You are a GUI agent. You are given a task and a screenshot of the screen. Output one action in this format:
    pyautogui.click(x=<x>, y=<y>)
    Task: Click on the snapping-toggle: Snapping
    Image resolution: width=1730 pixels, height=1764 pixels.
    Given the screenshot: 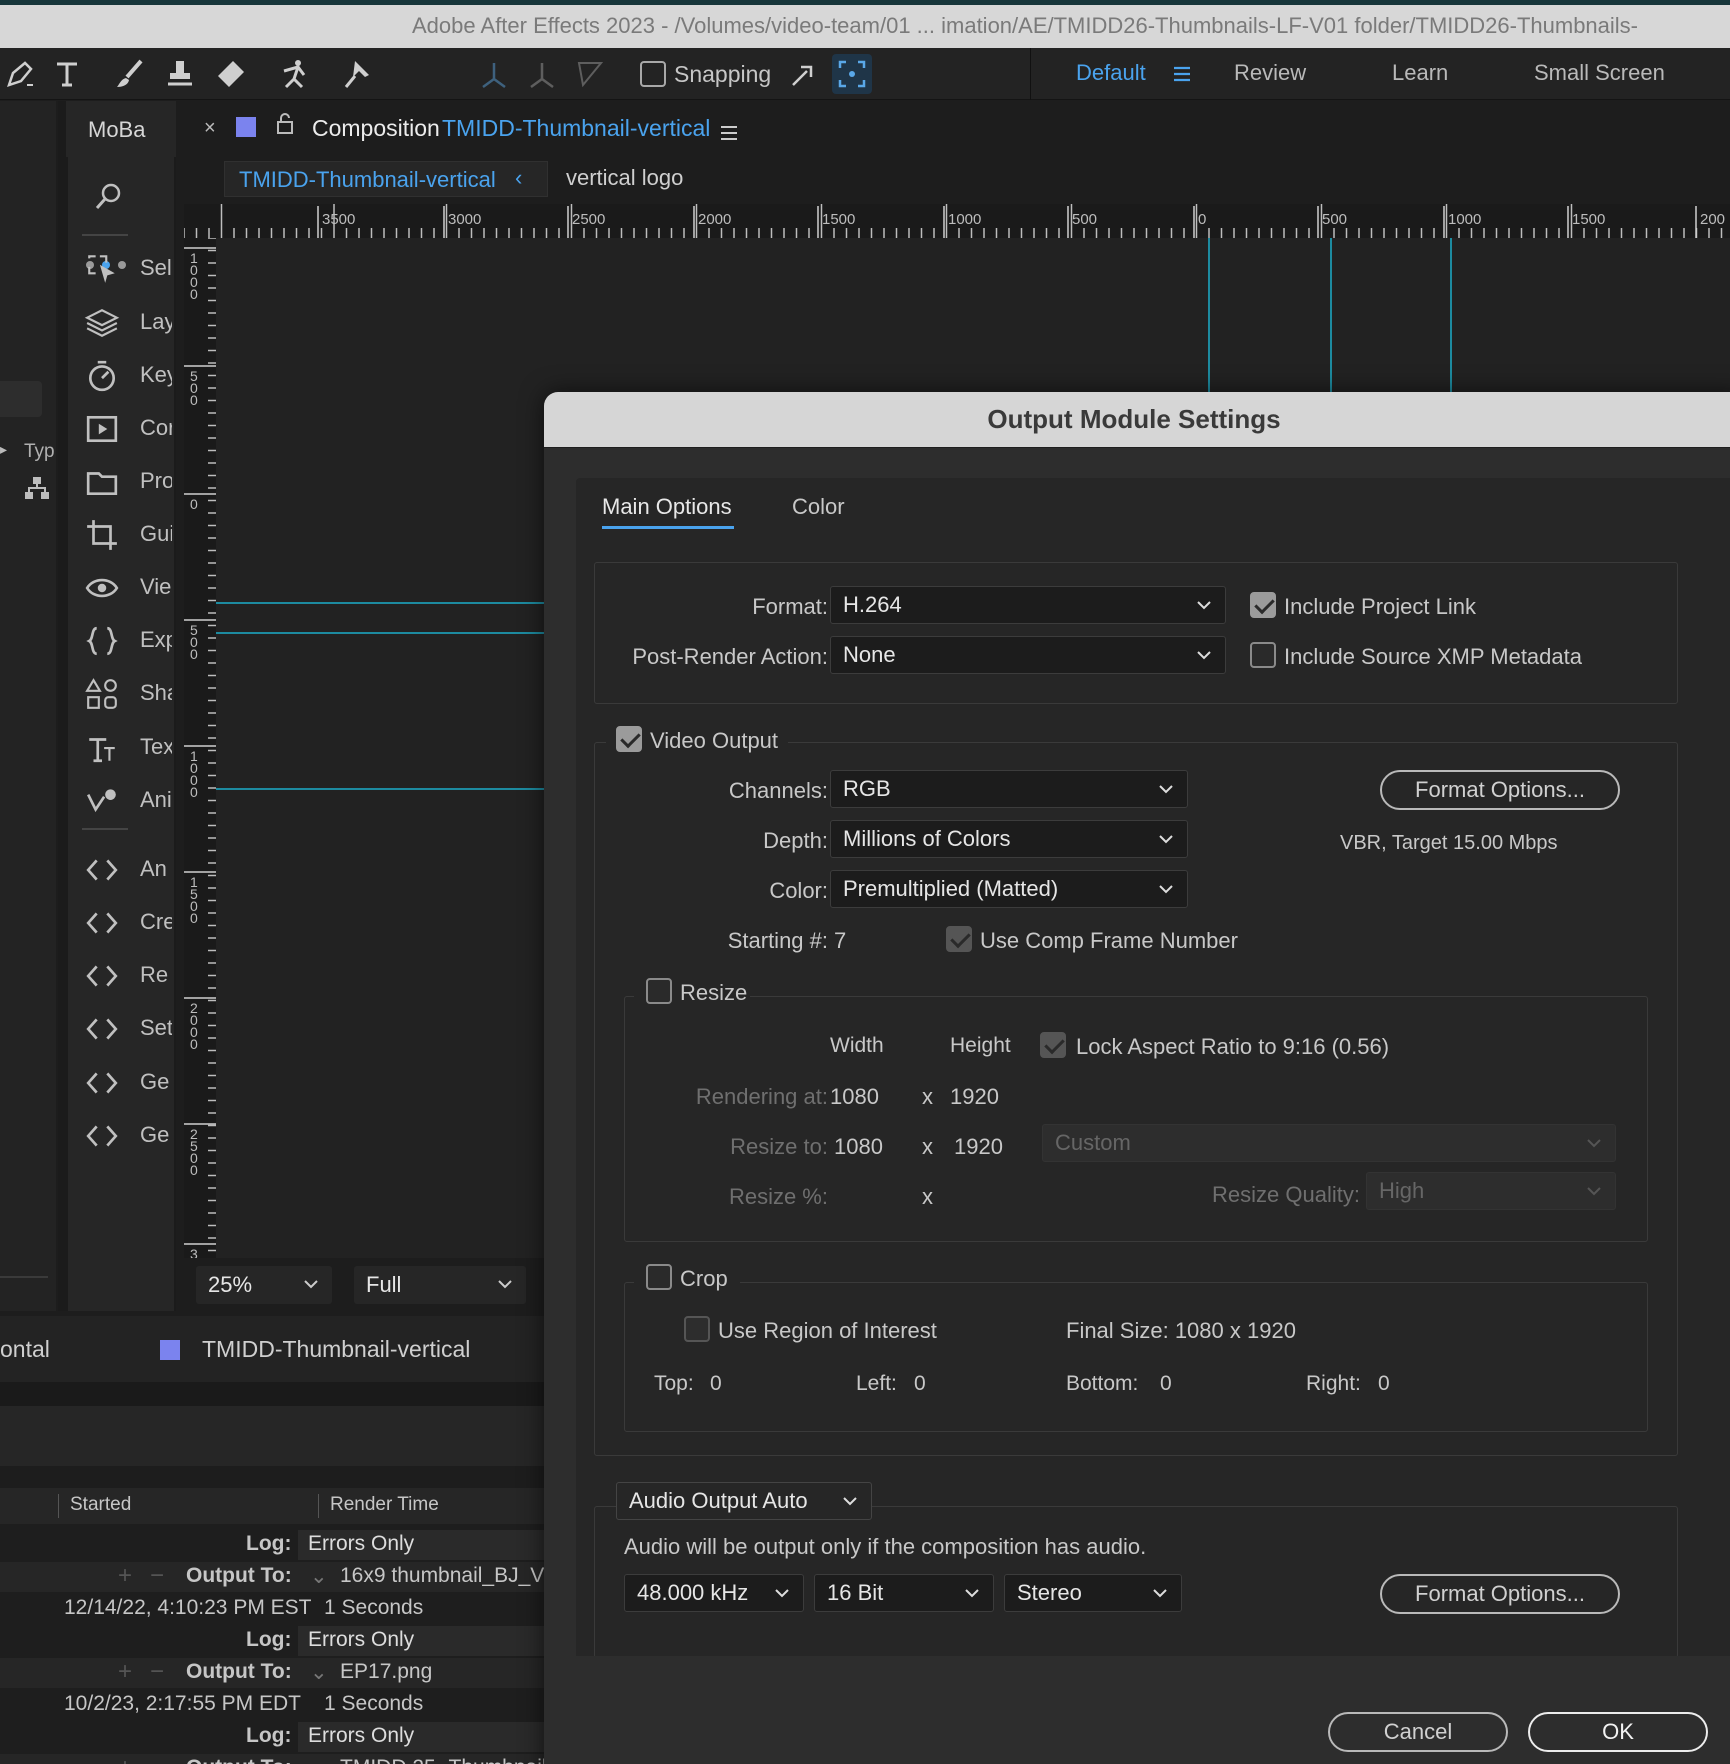 What is the action you would take?
    pyautogui.click(x=705, y=74)
    